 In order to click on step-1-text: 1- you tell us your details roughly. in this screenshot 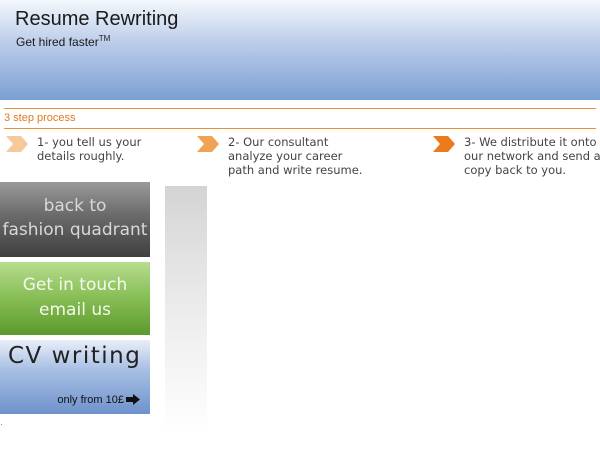, I will do `click(89, 149)`.